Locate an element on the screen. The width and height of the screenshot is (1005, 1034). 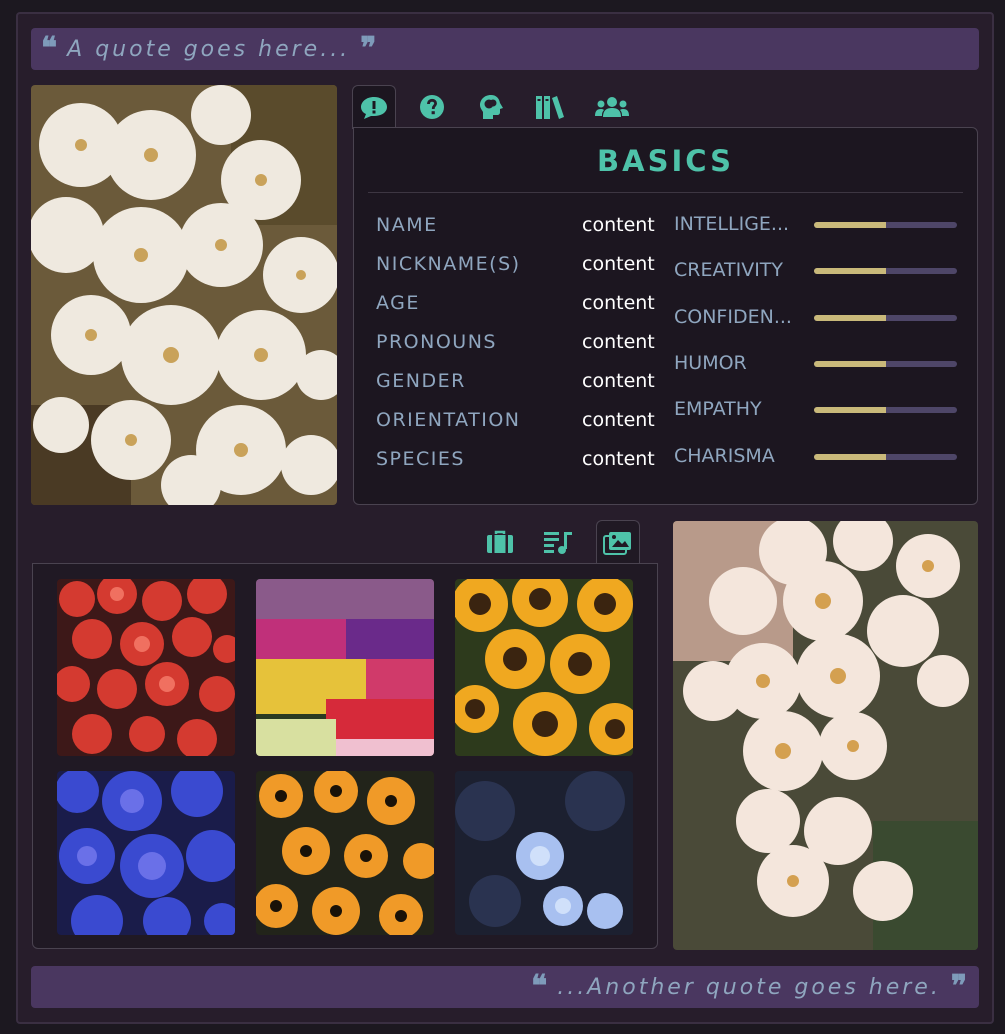
tab-relationships is located at coordinates (612, 106).